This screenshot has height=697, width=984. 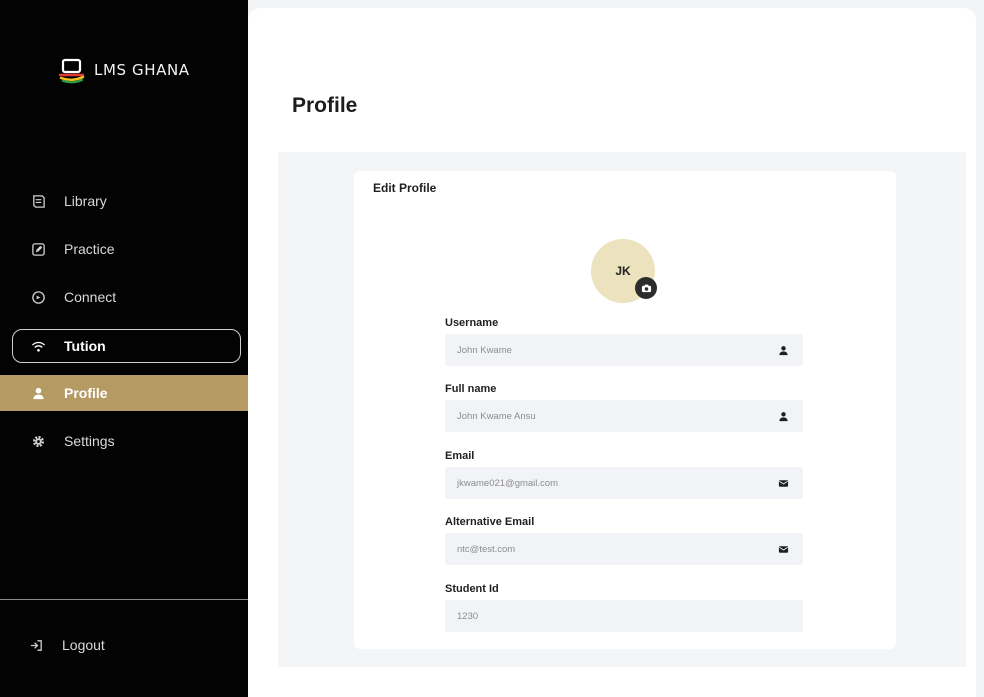 What do you see at coordinates (124, 441) in the screenshot?
I see `sidebar-item-settings: Settings` at bounding box center [124, 441].